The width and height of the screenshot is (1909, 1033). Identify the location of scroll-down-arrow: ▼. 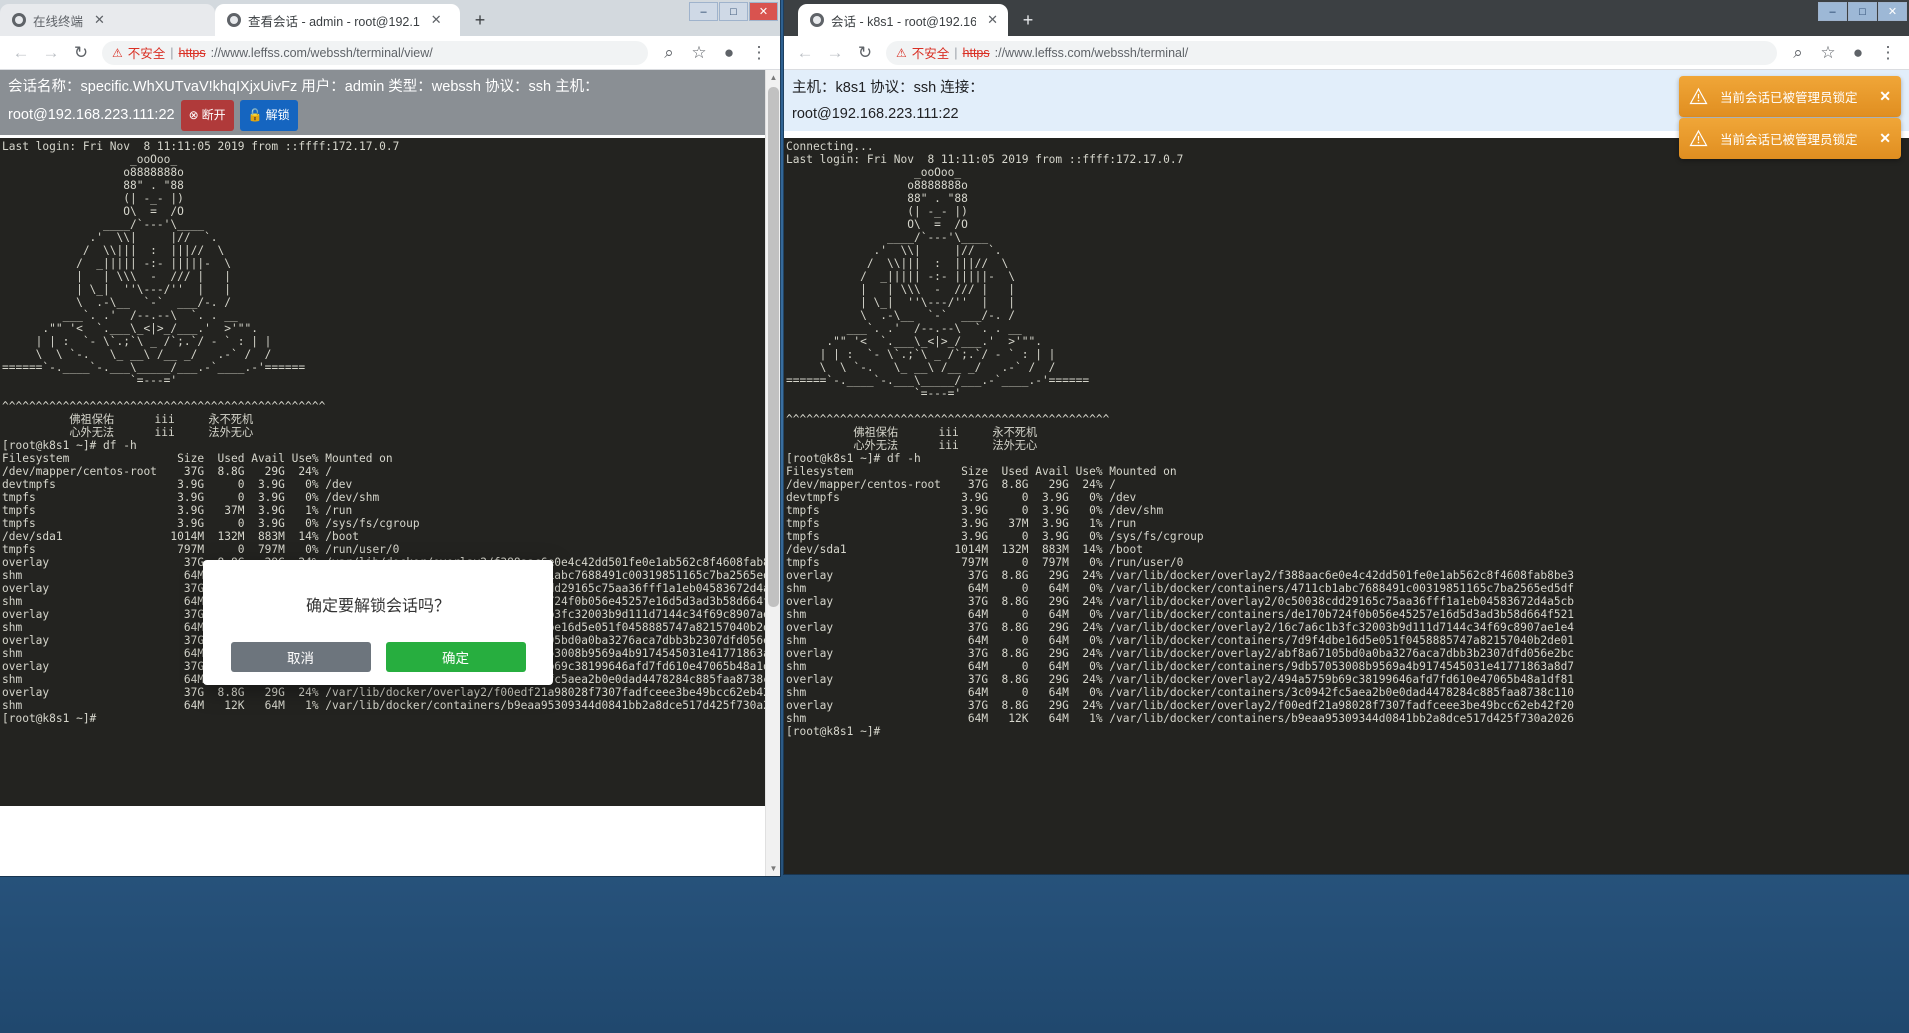
(773, 868).